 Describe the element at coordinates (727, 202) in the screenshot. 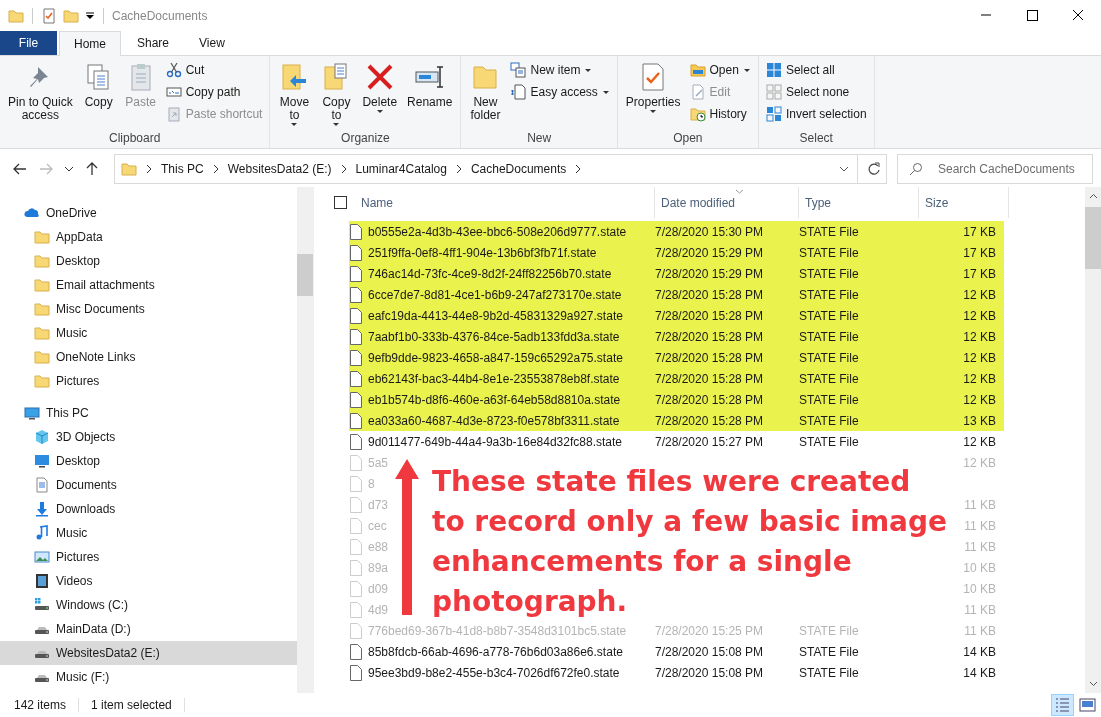

I see `column-header: Date modified` at that location.